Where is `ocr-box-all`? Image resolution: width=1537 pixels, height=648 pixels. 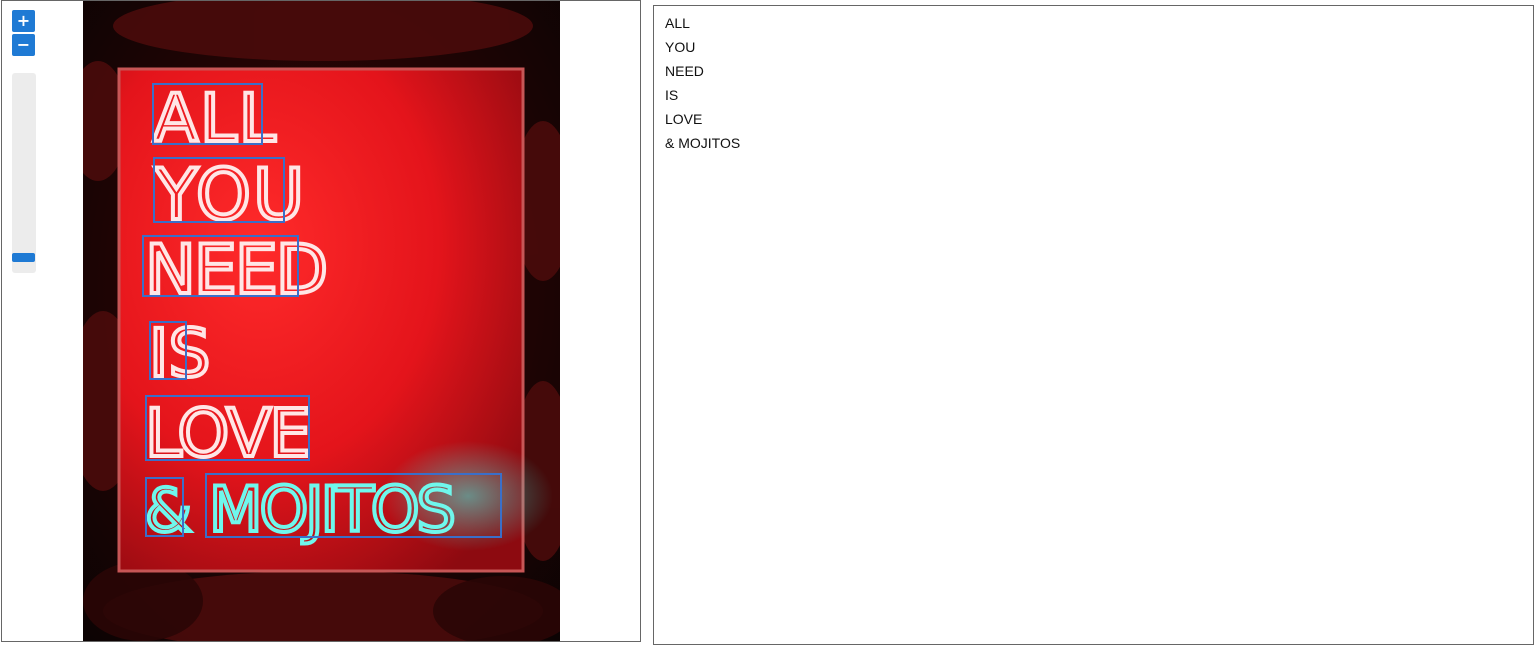 ocr-box-all is located at coordinates (207, 114).